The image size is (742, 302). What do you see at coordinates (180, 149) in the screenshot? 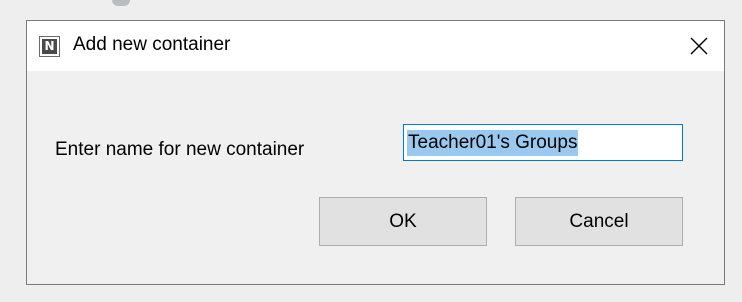
I see `container-name-label: Enter name for new container` at bounding box center [180, 149].